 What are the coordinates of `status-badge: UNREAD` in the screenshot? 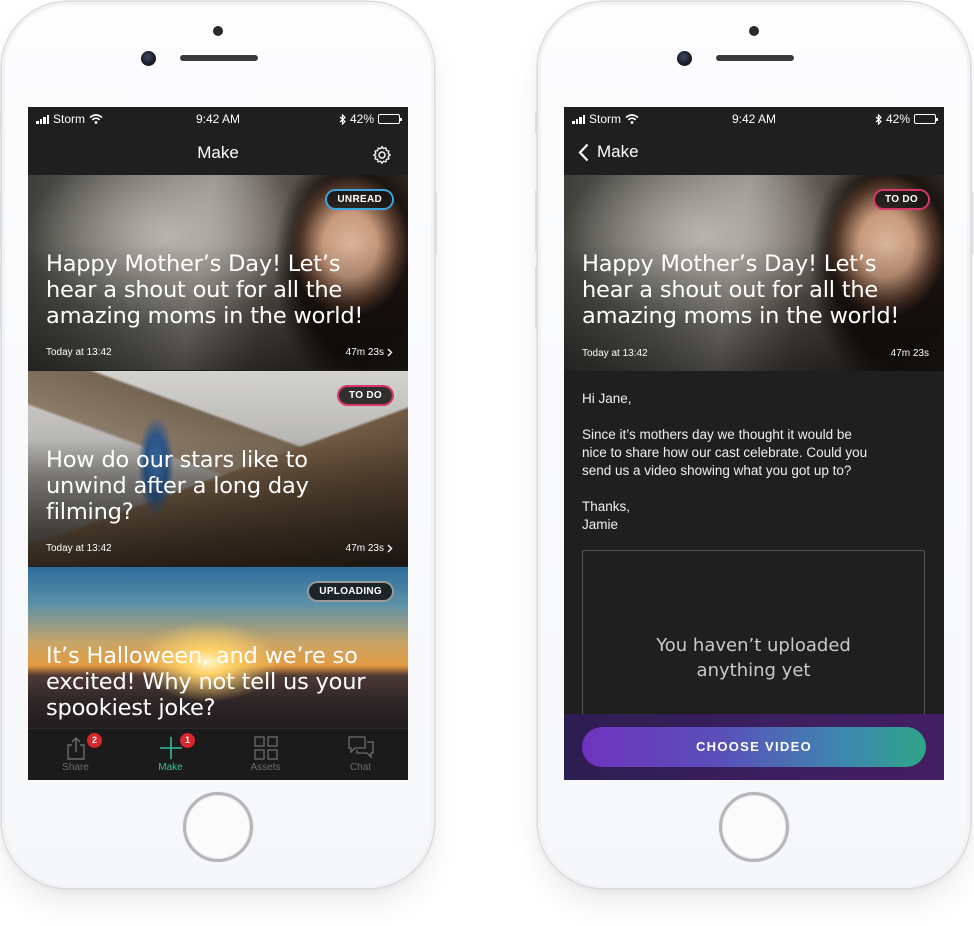 It's located at (359, 199).